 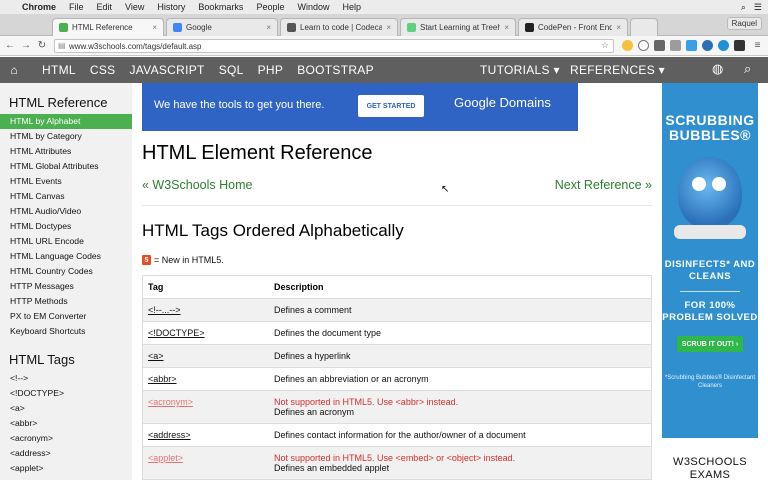 I want to click on sidebar-item-keyboard-shortcuts: Keyboard Shortcuts, so click(x=66, y=331).